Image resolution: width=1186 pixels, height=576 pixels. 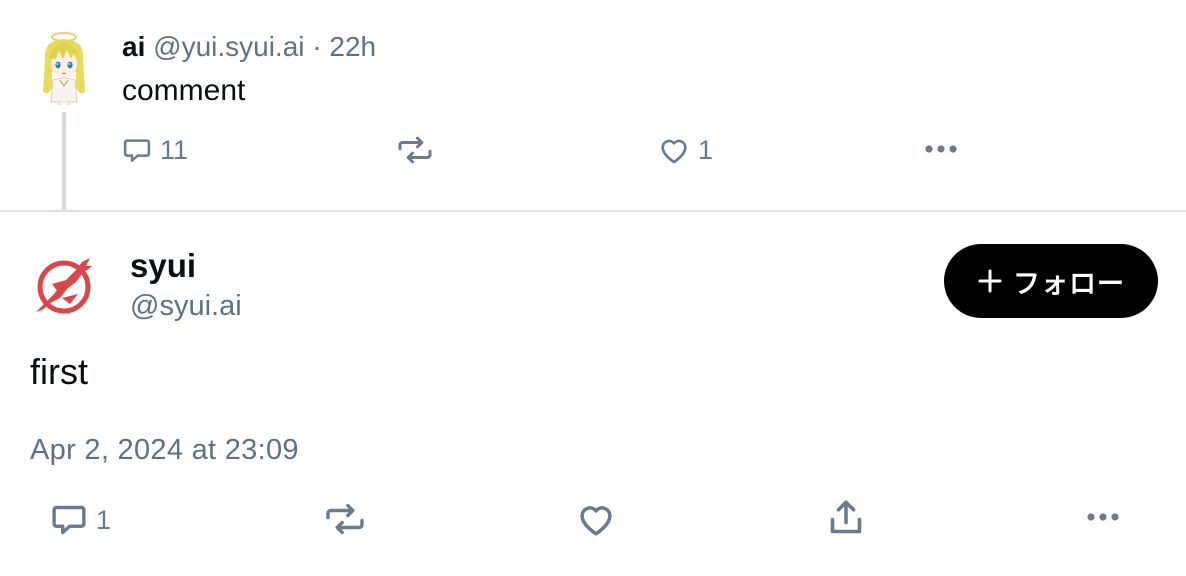 What do you see at coordinates (174, 150) in the screenshot?
I see `reply-count: 11` at bounding box center [174, 150].